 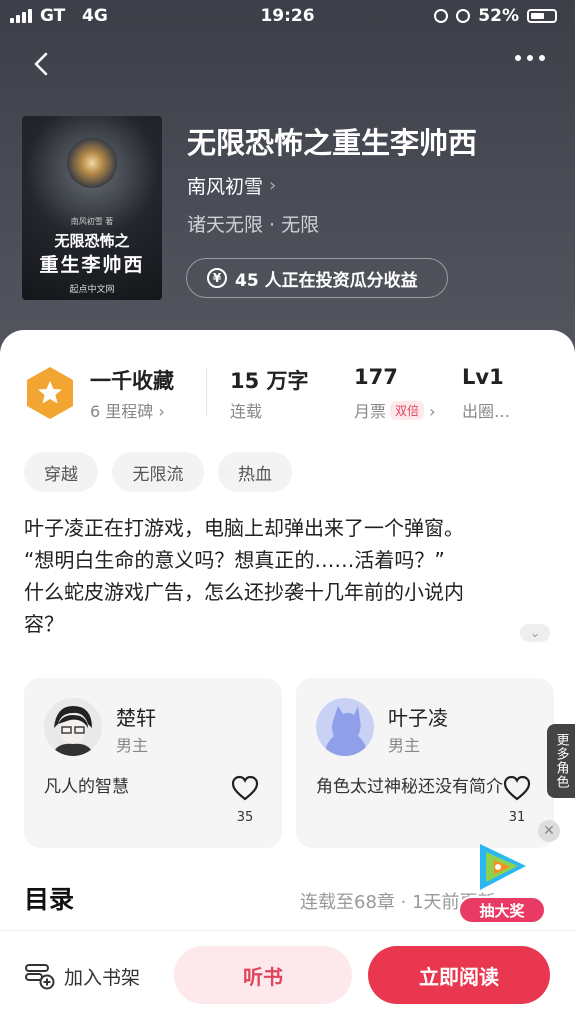 I want to click on invest-label: 45 人正在投资瓜分收益, so click(x=326, y=280).